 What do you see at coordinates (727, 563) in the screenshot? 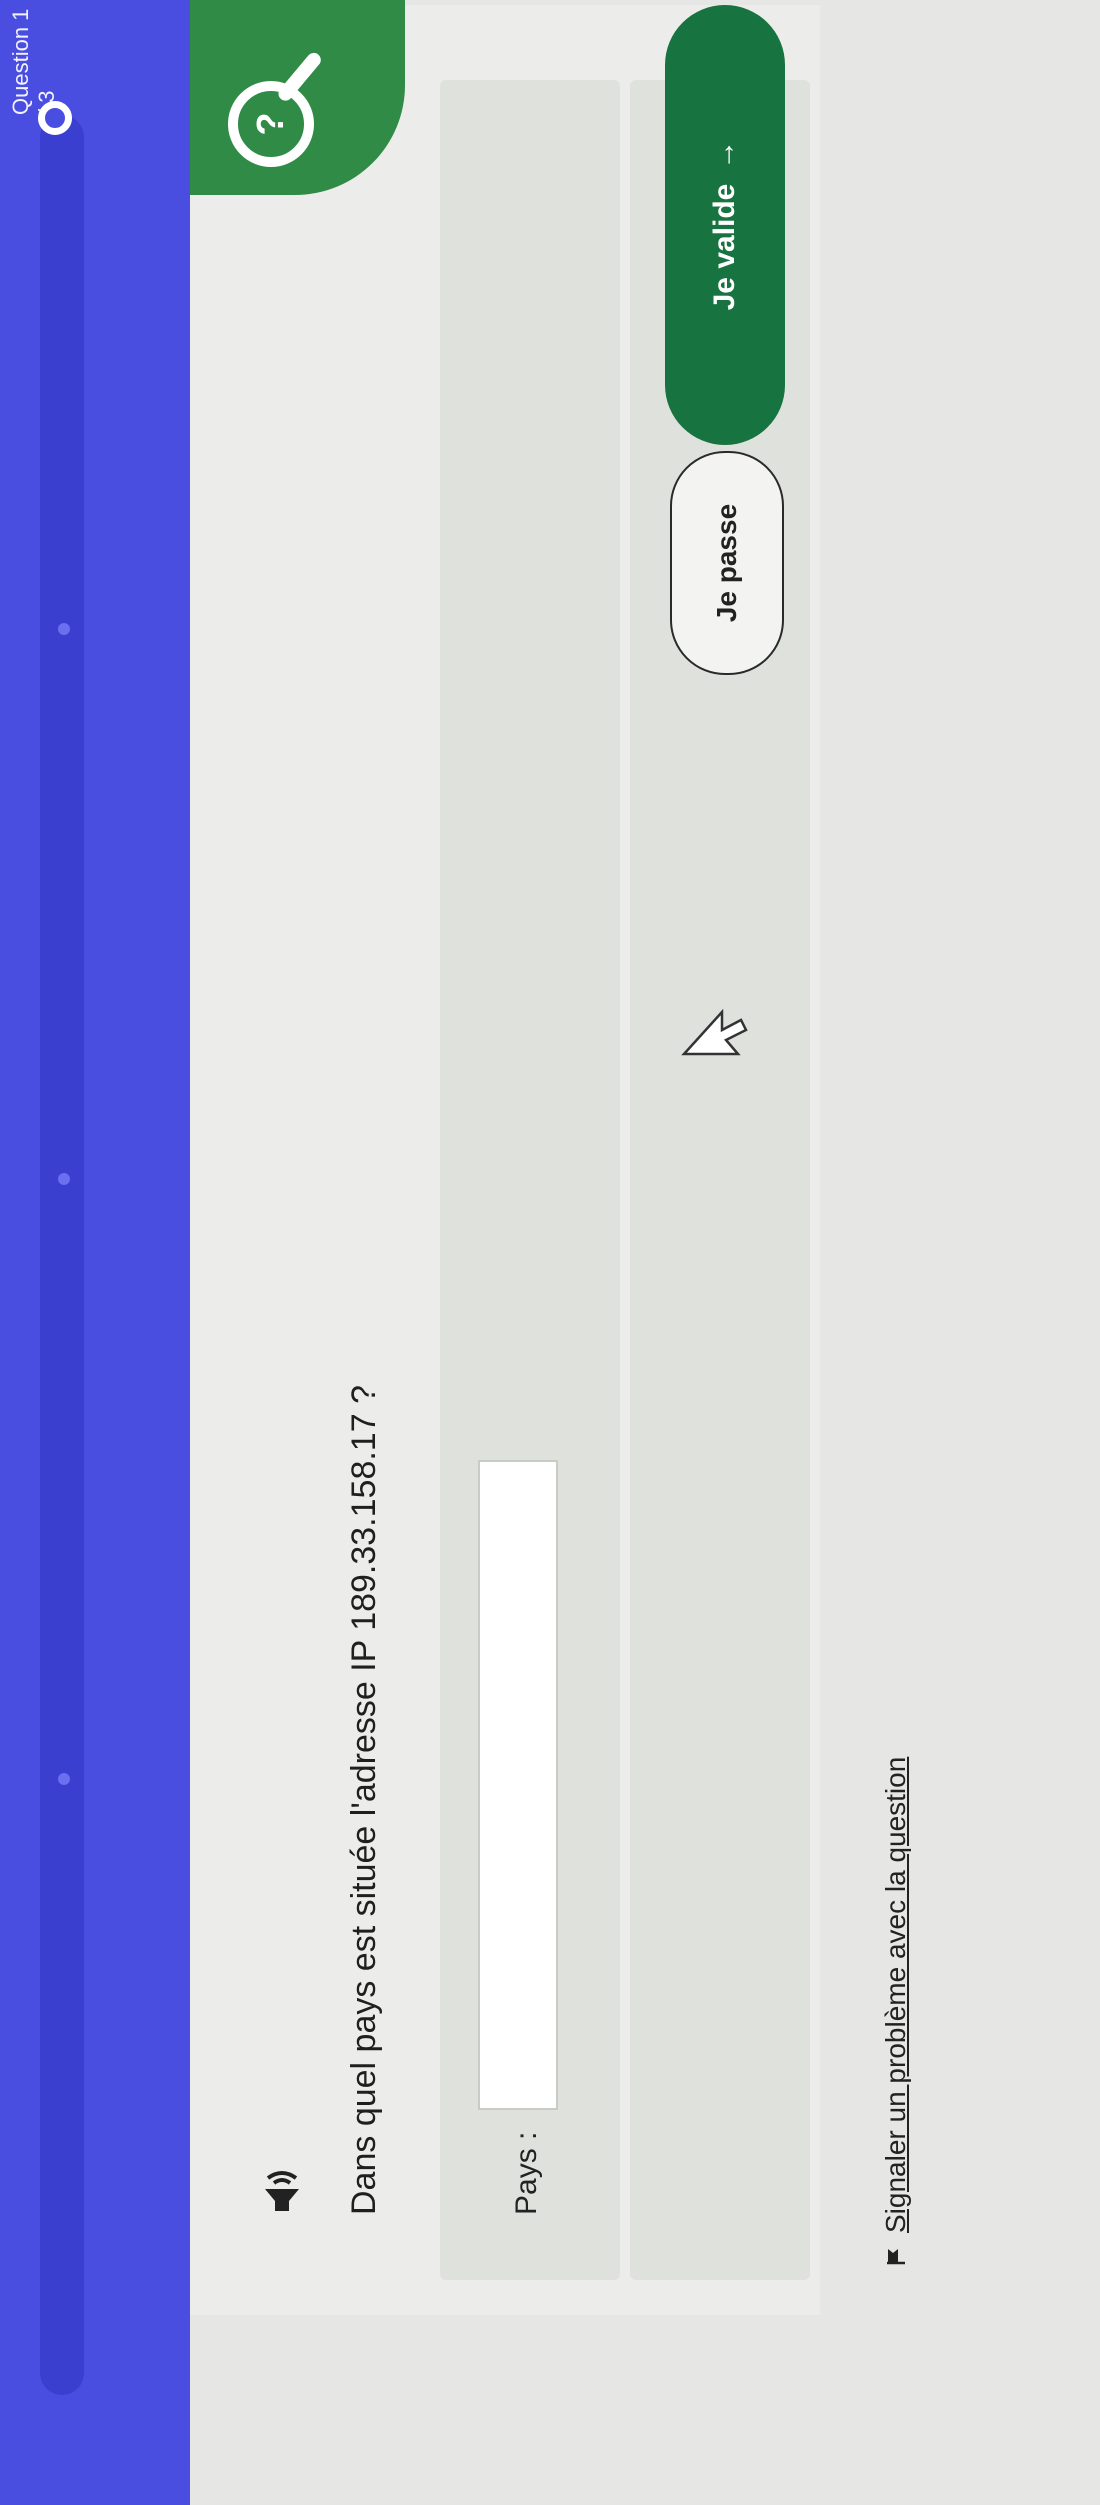
I see `skip-button: Je passe` at bounding box center [727, 563].